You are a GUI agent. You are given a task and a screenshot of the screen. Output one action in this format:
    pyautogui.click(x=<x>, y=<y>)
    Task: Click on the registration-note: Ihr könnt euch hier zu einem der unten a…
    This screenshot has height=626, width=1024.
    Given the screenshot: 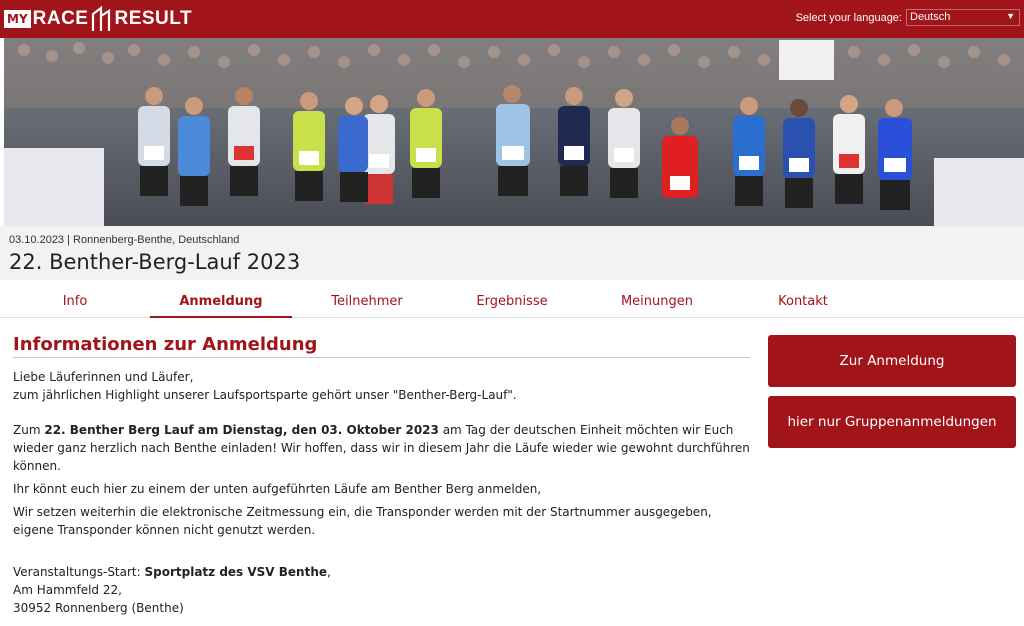 What is the action you would take?
    pyautogui.click(x=277, y=489)
    